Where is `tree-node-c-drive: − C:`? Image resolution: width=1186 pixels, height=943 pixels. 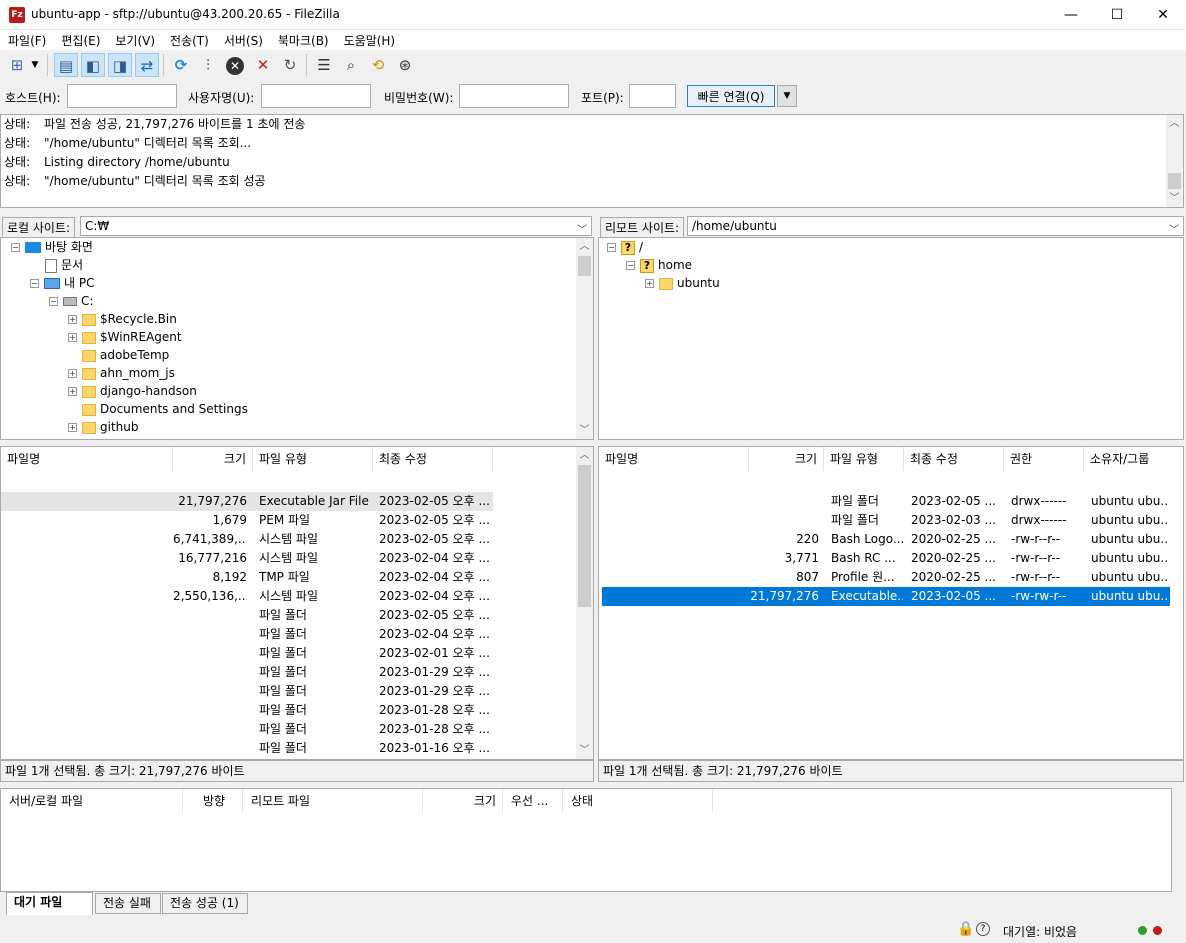 tree-node-c-drive: − C: is located at coordinates (71, 301).